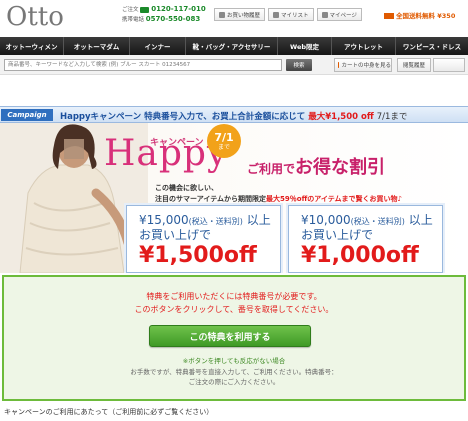 This screenshot has width=468, height=421. Describe the element at coordinates (27, 115) in the screenshot. I see `campaign-tag: Campaign` at that location.